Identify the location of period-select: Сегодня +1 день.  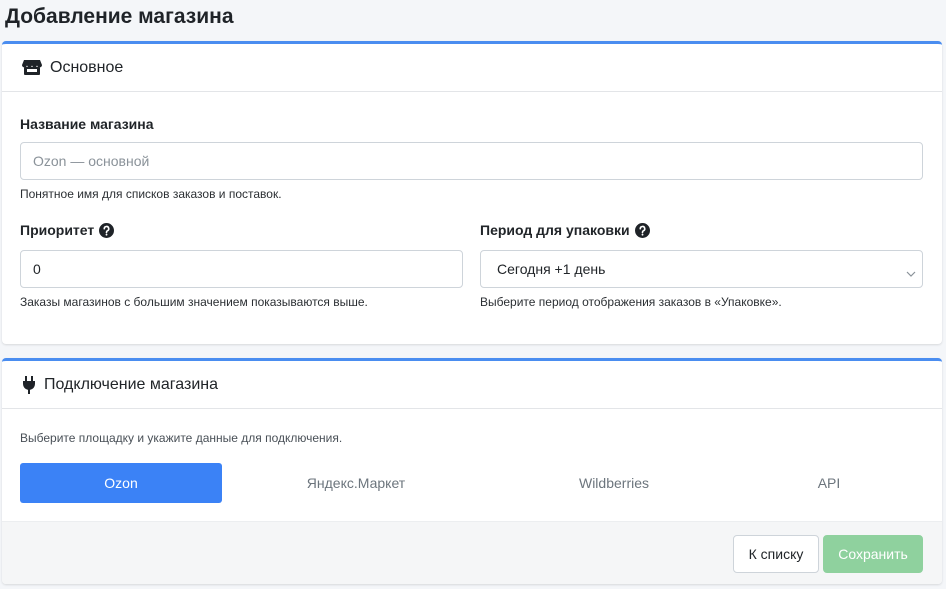
(701, 269).